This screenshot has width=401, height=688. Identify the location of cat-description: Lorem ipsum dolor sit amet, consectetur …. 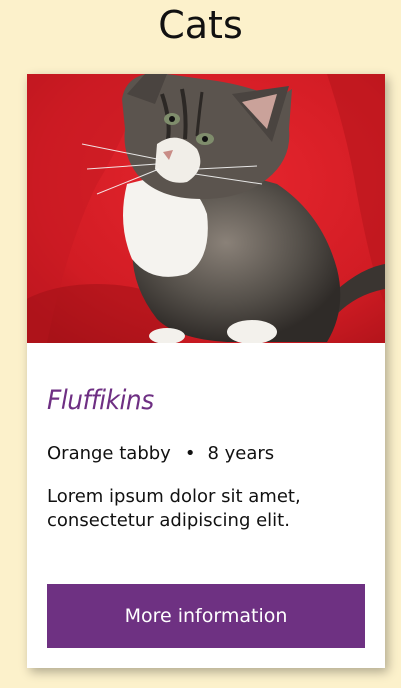
(174, 508).